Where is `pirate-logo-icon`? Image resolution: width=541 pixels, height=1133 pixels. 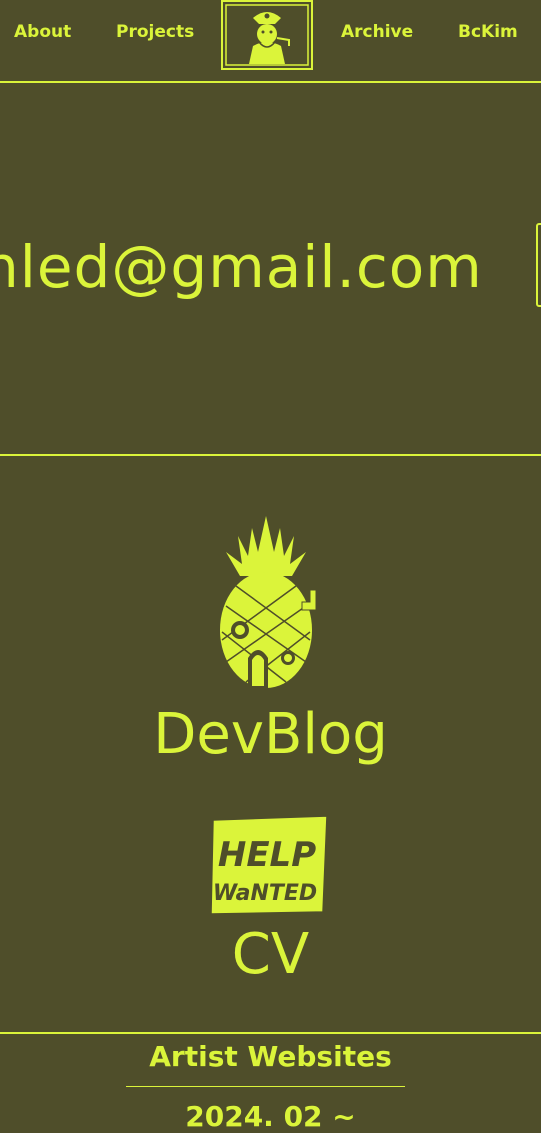 pirate-logo-icon is located at coordinates (267, 35).